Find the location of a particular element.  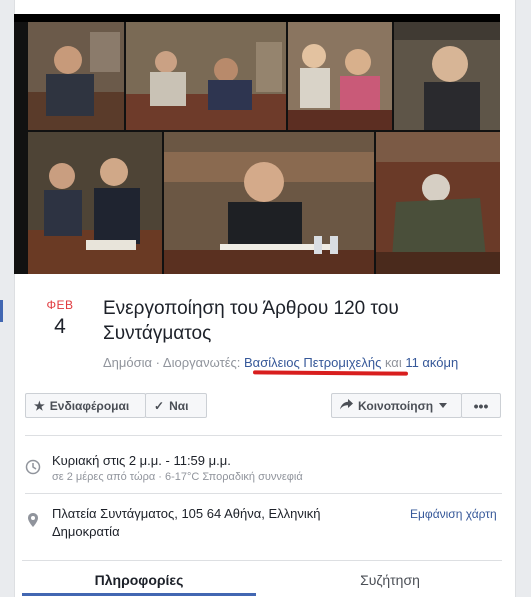

star-icon: ★ is located at coordinates (39, 405).